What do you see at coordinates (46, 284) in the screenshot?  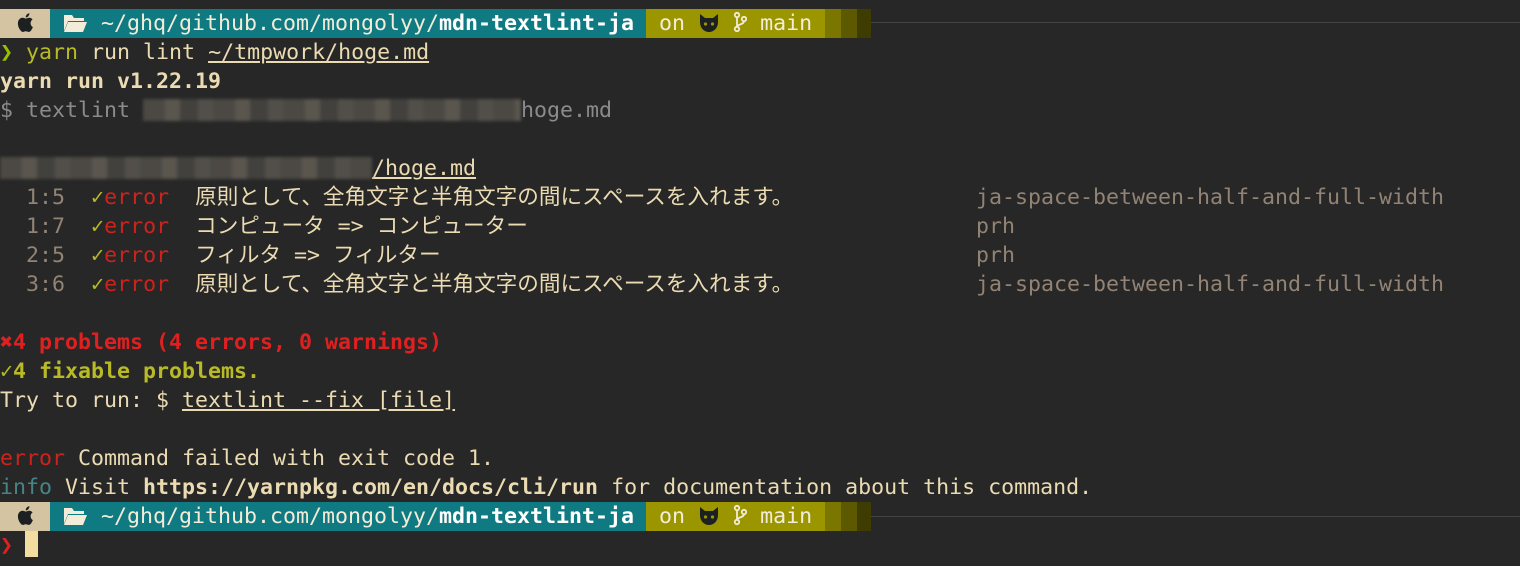 I see `message-location: 3:6` at bounding box center [46, 284].